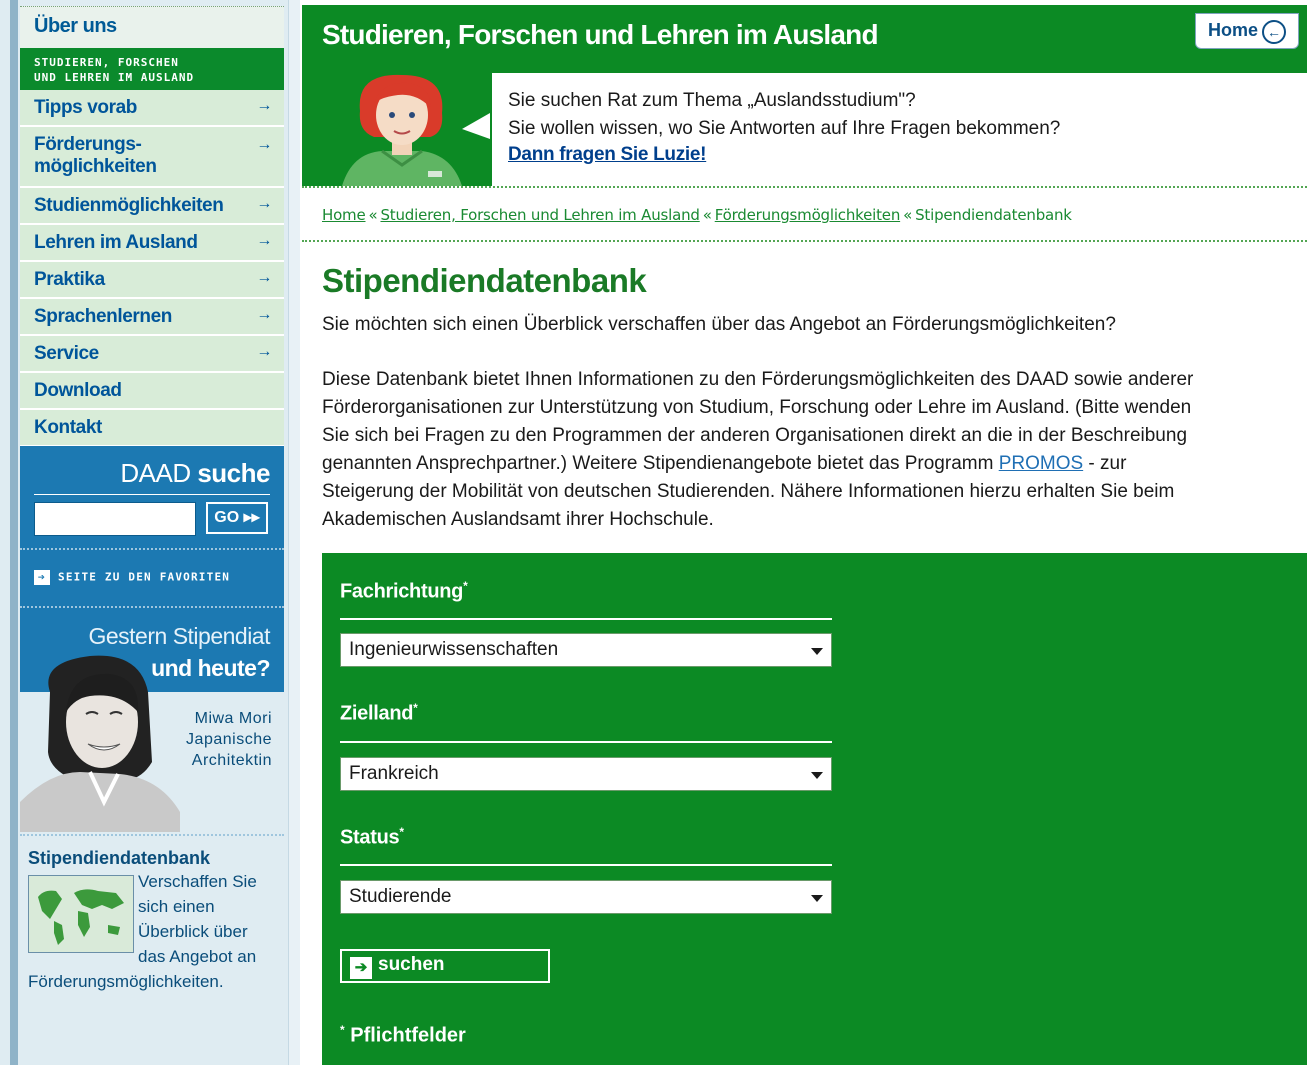 The width and height of the screenshot is (1307, 1065). I want to click on fachrichtung-label-text: Fachrichtung, so click(402, 591).